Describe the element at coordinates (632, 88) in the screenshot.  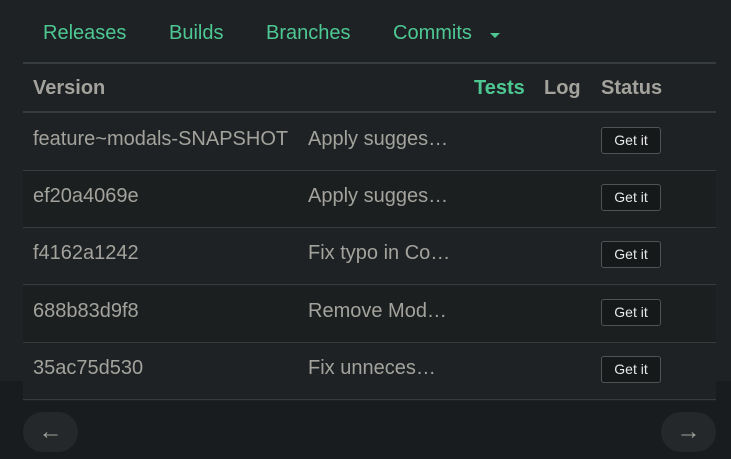
I see `column-header-status: Status` at that location.